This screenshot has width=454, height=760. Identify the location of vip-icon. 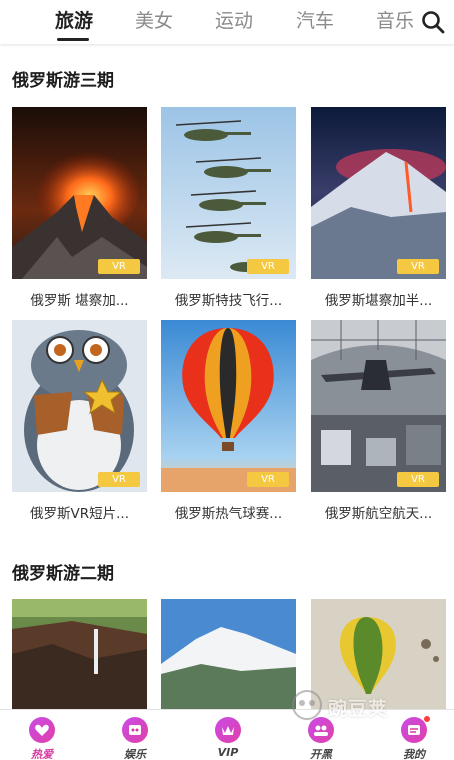
(228, 730).